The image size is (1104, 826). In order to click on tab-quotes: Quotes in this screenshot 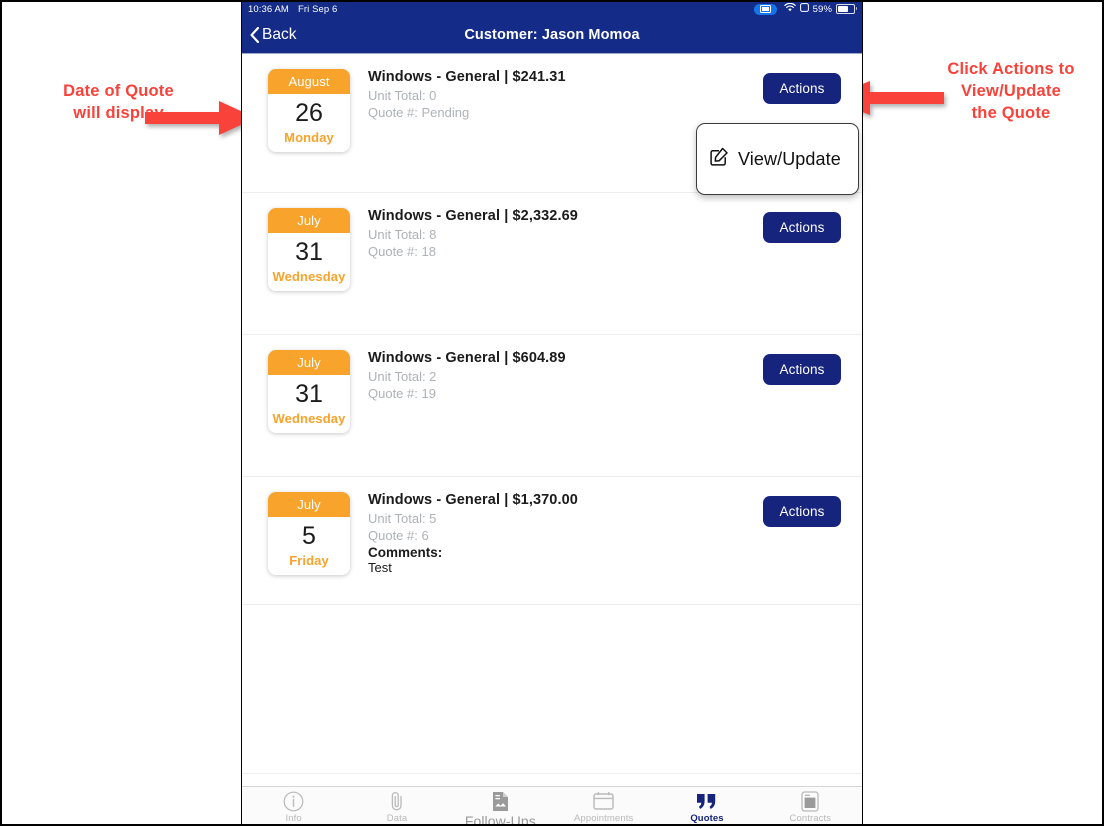, I will do `click(706, 805)`.